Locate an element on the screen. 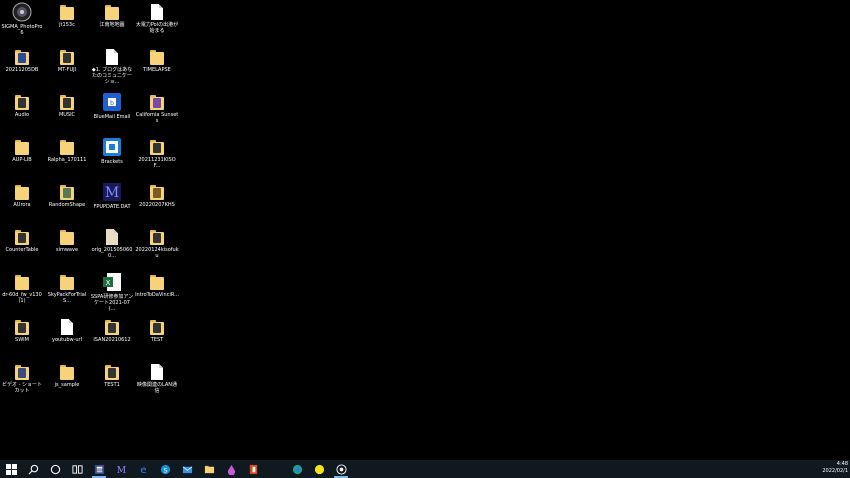 This screenshot has width=850, height=478. taskbar-drop is located at coordinates (231, 469).